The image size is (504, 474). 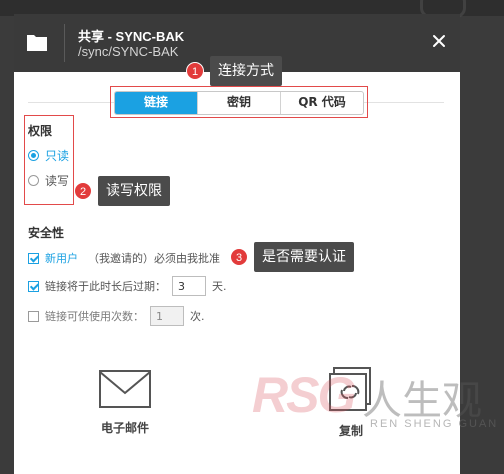 What do you see at coordinates (105, 286) in the screenshot?
I see `link-expiry-label: 链接将于此时长后过期：` at bounding box center [105, 286].